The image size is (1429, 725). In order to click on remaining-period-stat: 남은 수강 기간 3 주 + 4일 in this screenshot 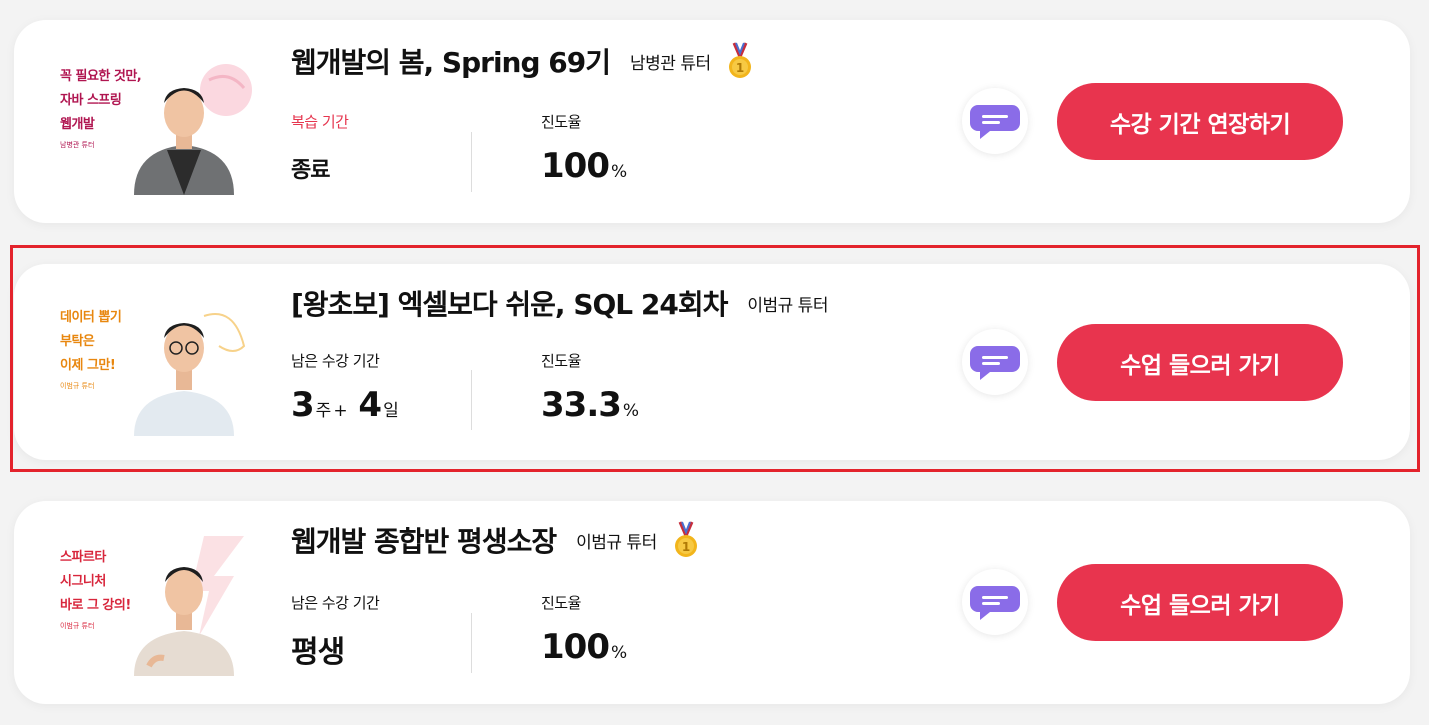, I will do `click(345, 388)`.